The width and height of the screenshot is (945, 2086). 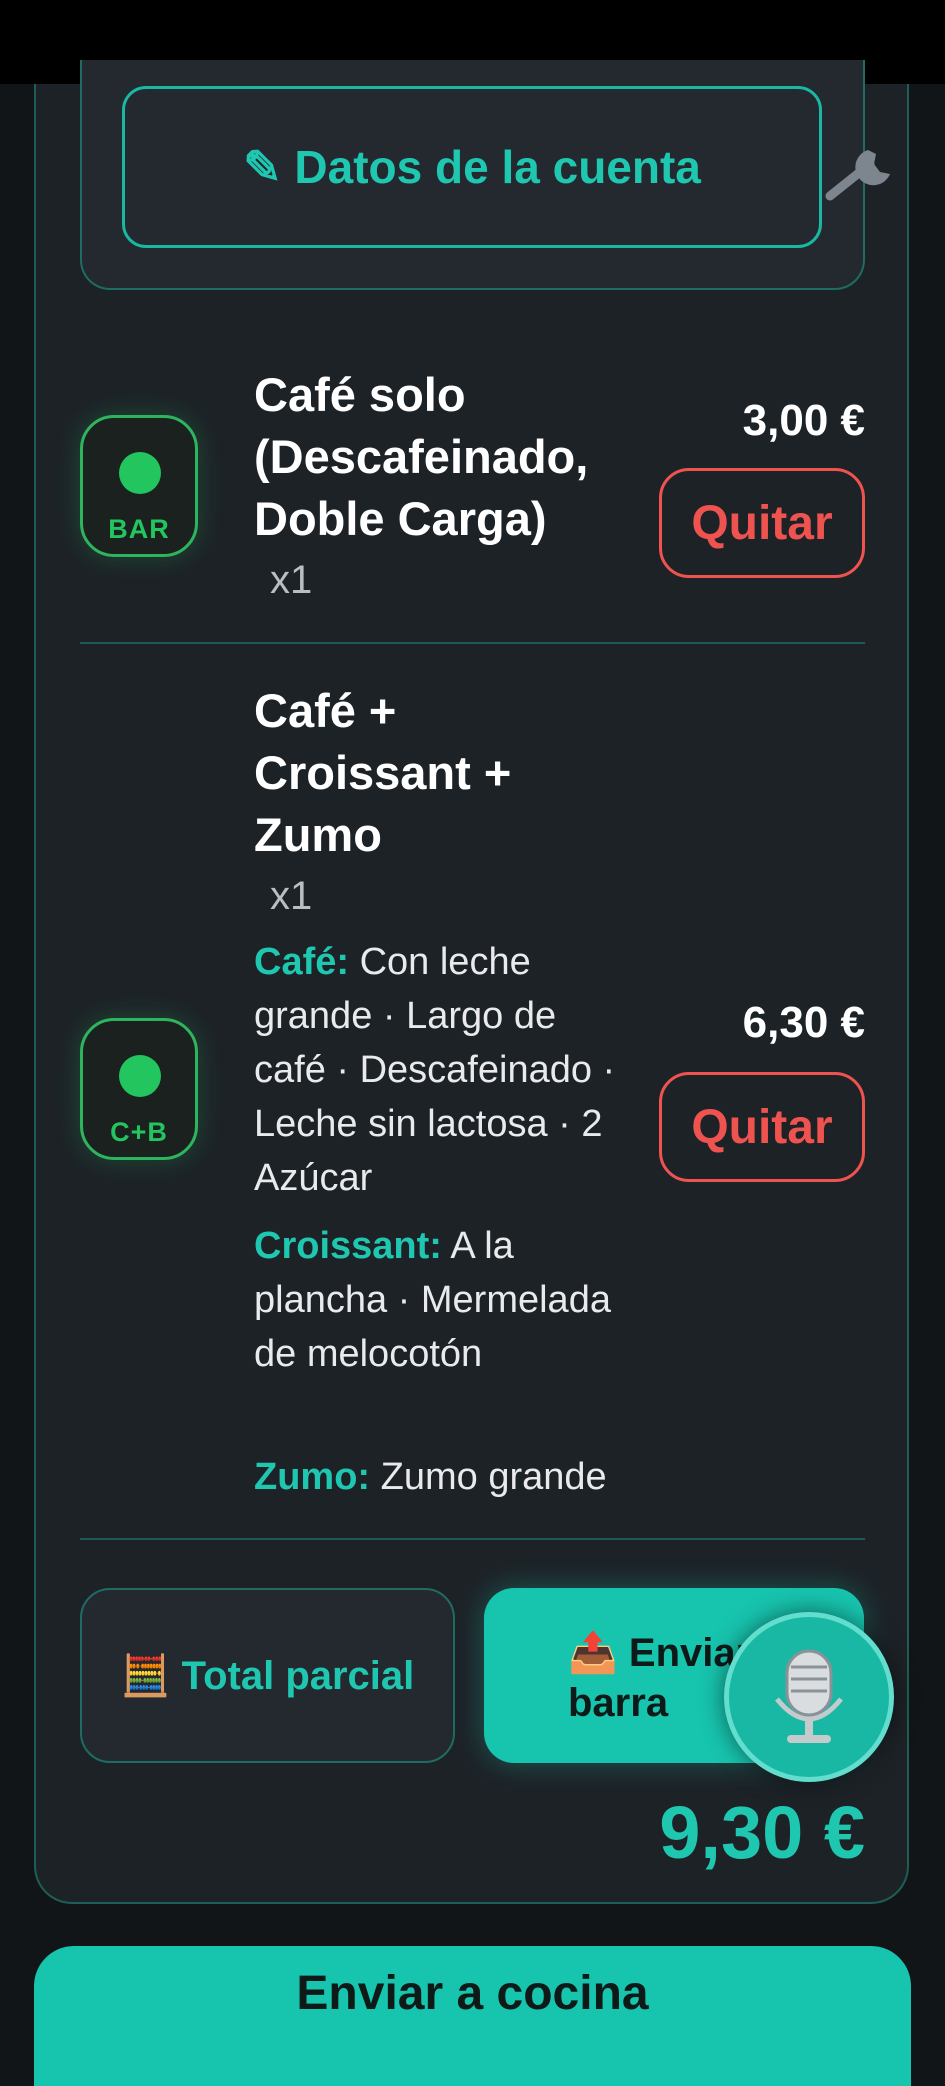 What do you see at coordinates (803, 420) in the screenshot?
I see `item-price: 3,00 €` at bounding box center [803, 420].